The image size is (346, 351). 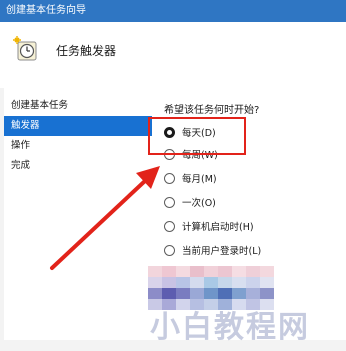 I want to click on radio-computer-start: 计算机启动时(H), so click(x=242, y=227).